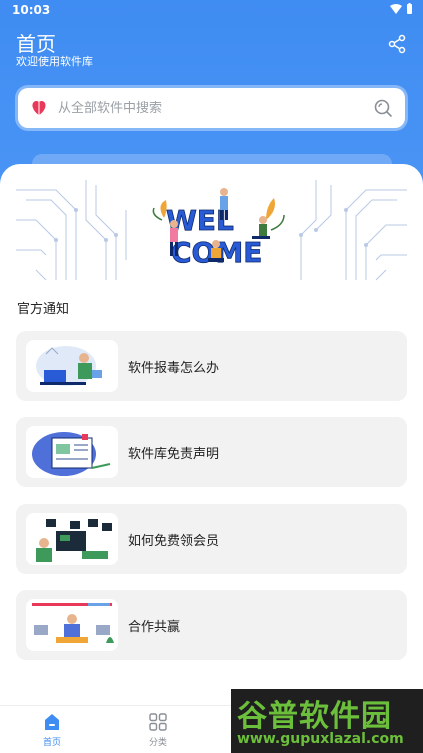 This screenshot has width=423, height=753. What do you see at coordinates (174, 454) in the screenshot?
I see `notice-label: 软件库免责声明` at bounding box center [174, 454].